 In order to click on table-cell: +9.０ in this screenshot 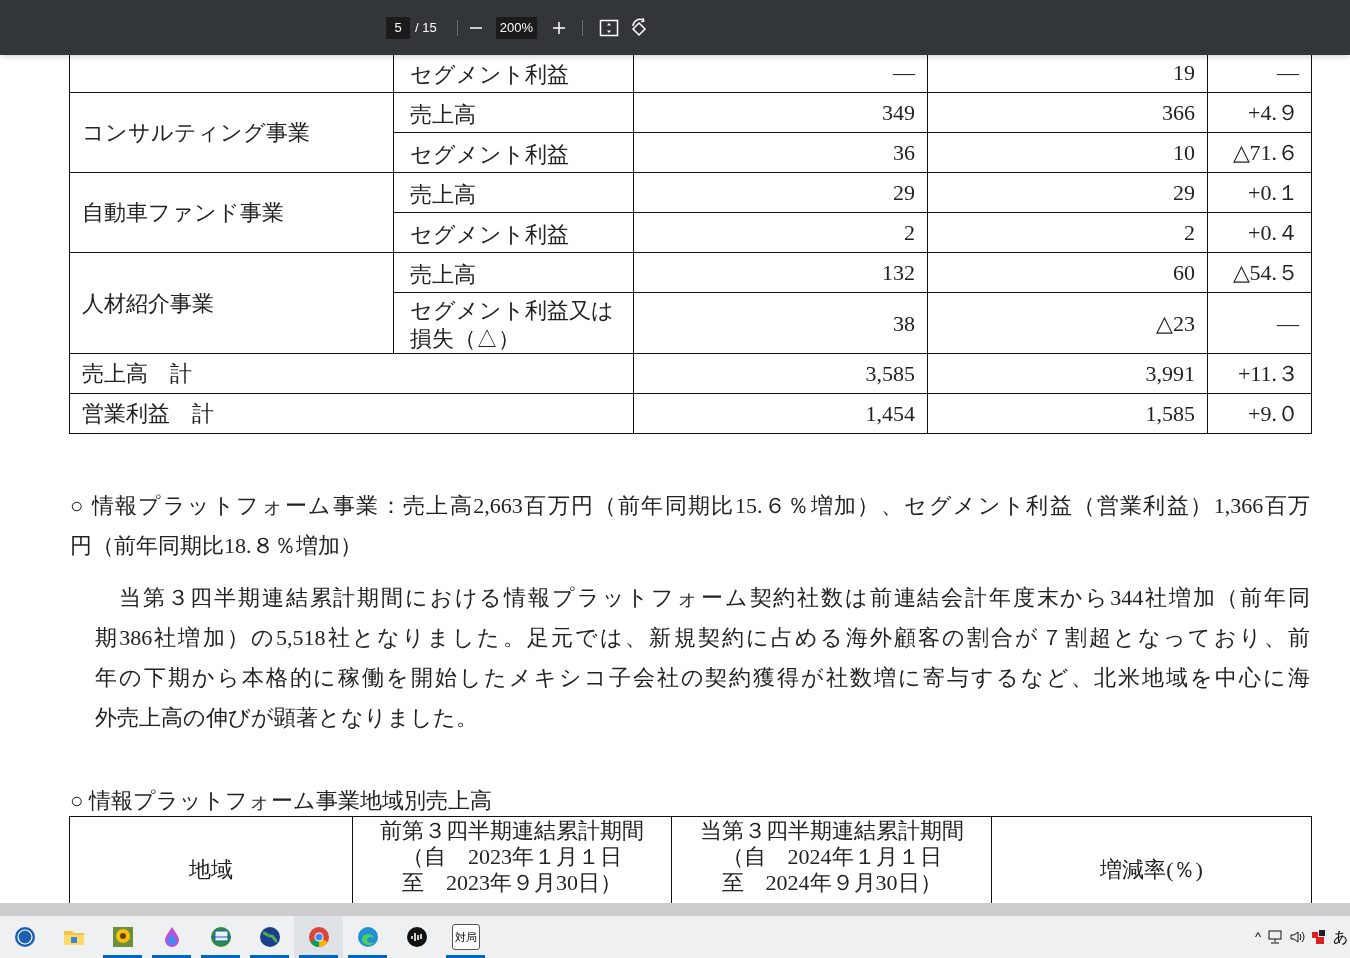, I will do `click(1259, 413)`.